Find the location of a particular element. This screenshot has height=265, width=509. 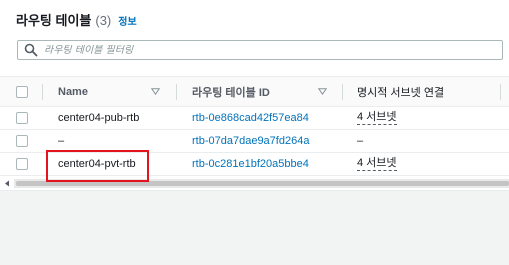

route-table-id-link: rtb-0e868cad42f57ea84 is located at coordinates (250, 118).